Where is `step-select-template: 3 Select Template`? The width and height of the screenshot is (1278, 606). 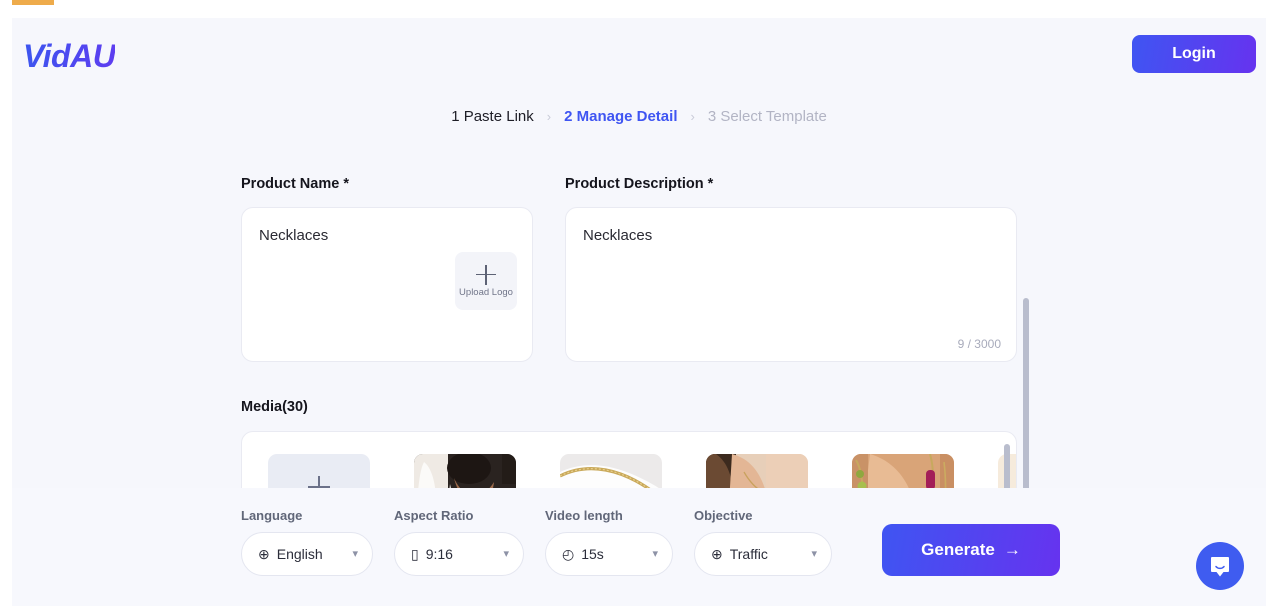
step-select-template: 3 Select Template is located at coordinates (767, 116).